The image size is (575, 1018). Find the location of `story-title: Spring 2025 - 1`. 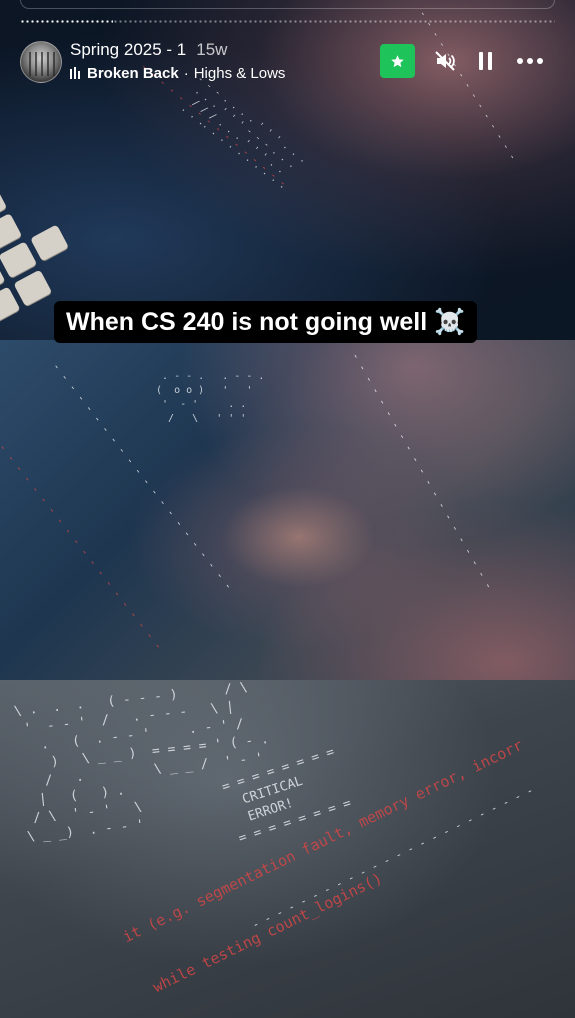

story-title: Spring 2025 - 1 is located at coordinates (128, 50).